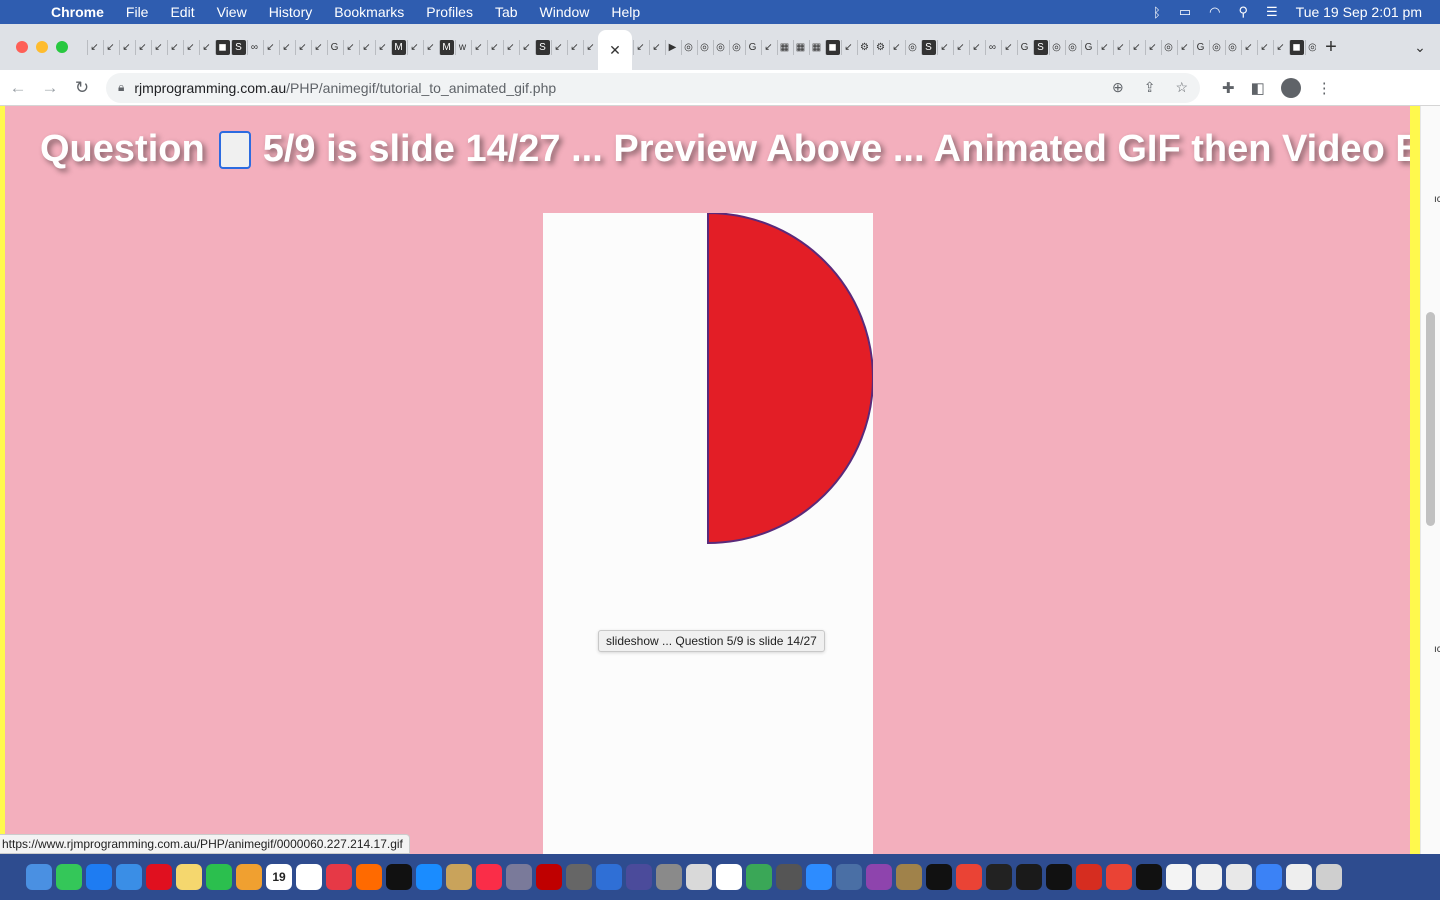 This screenshot has width=1440, height=900. What do you see at coordinates (879, 877) in the screenshot?
I see `podcasts-icon` at bounding box center [879, 877].